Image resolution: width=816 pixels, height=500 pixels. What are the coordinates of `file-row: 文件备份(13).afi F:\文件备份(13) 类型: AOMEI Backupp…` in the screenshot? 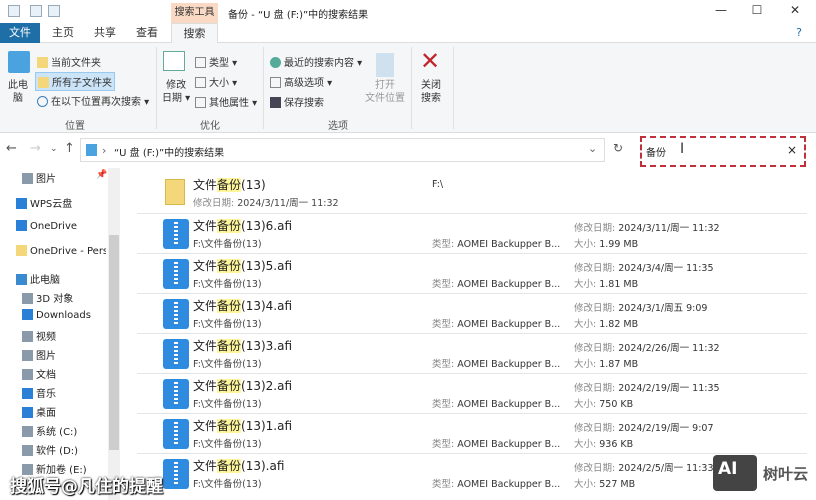 It's located at (472, 473).